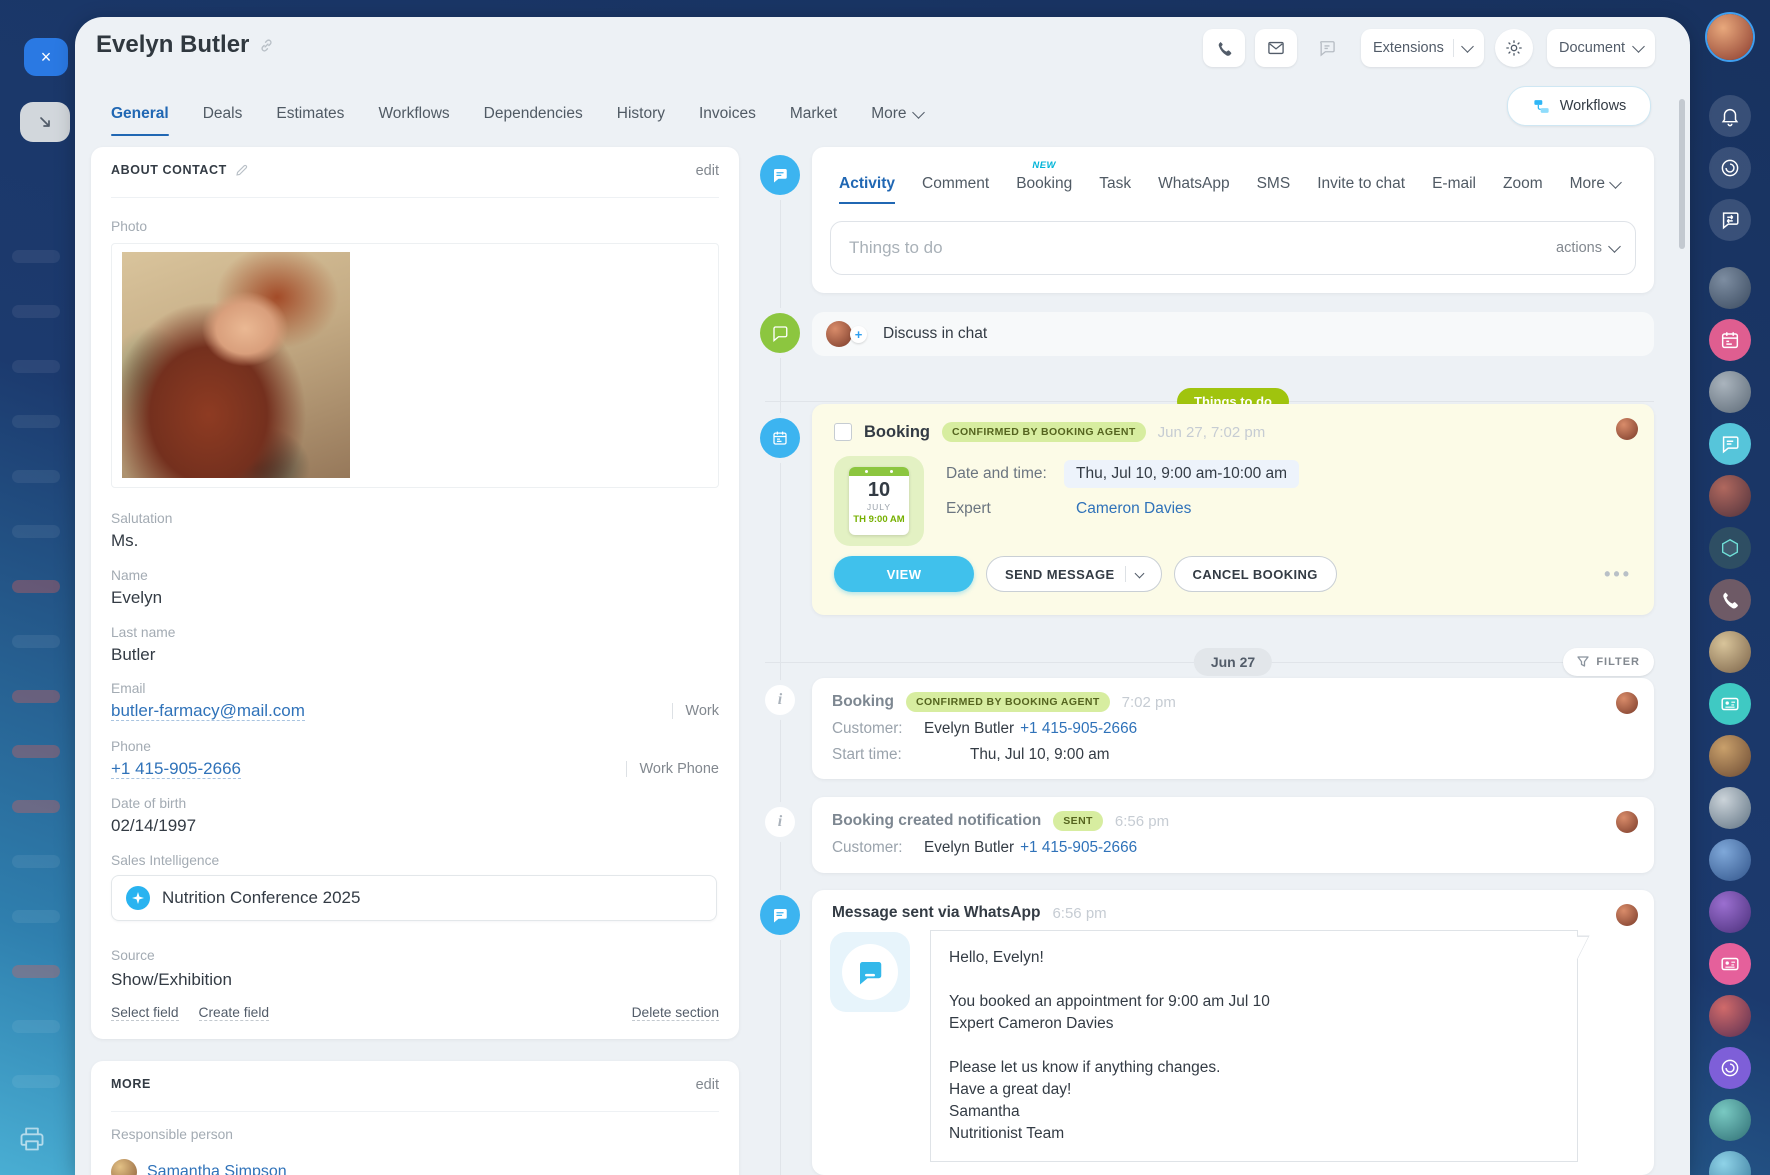 The width and height of the screenshot is (1770, 1175). I want to click on delete-section-link: Delete section, so click(675, 1013).